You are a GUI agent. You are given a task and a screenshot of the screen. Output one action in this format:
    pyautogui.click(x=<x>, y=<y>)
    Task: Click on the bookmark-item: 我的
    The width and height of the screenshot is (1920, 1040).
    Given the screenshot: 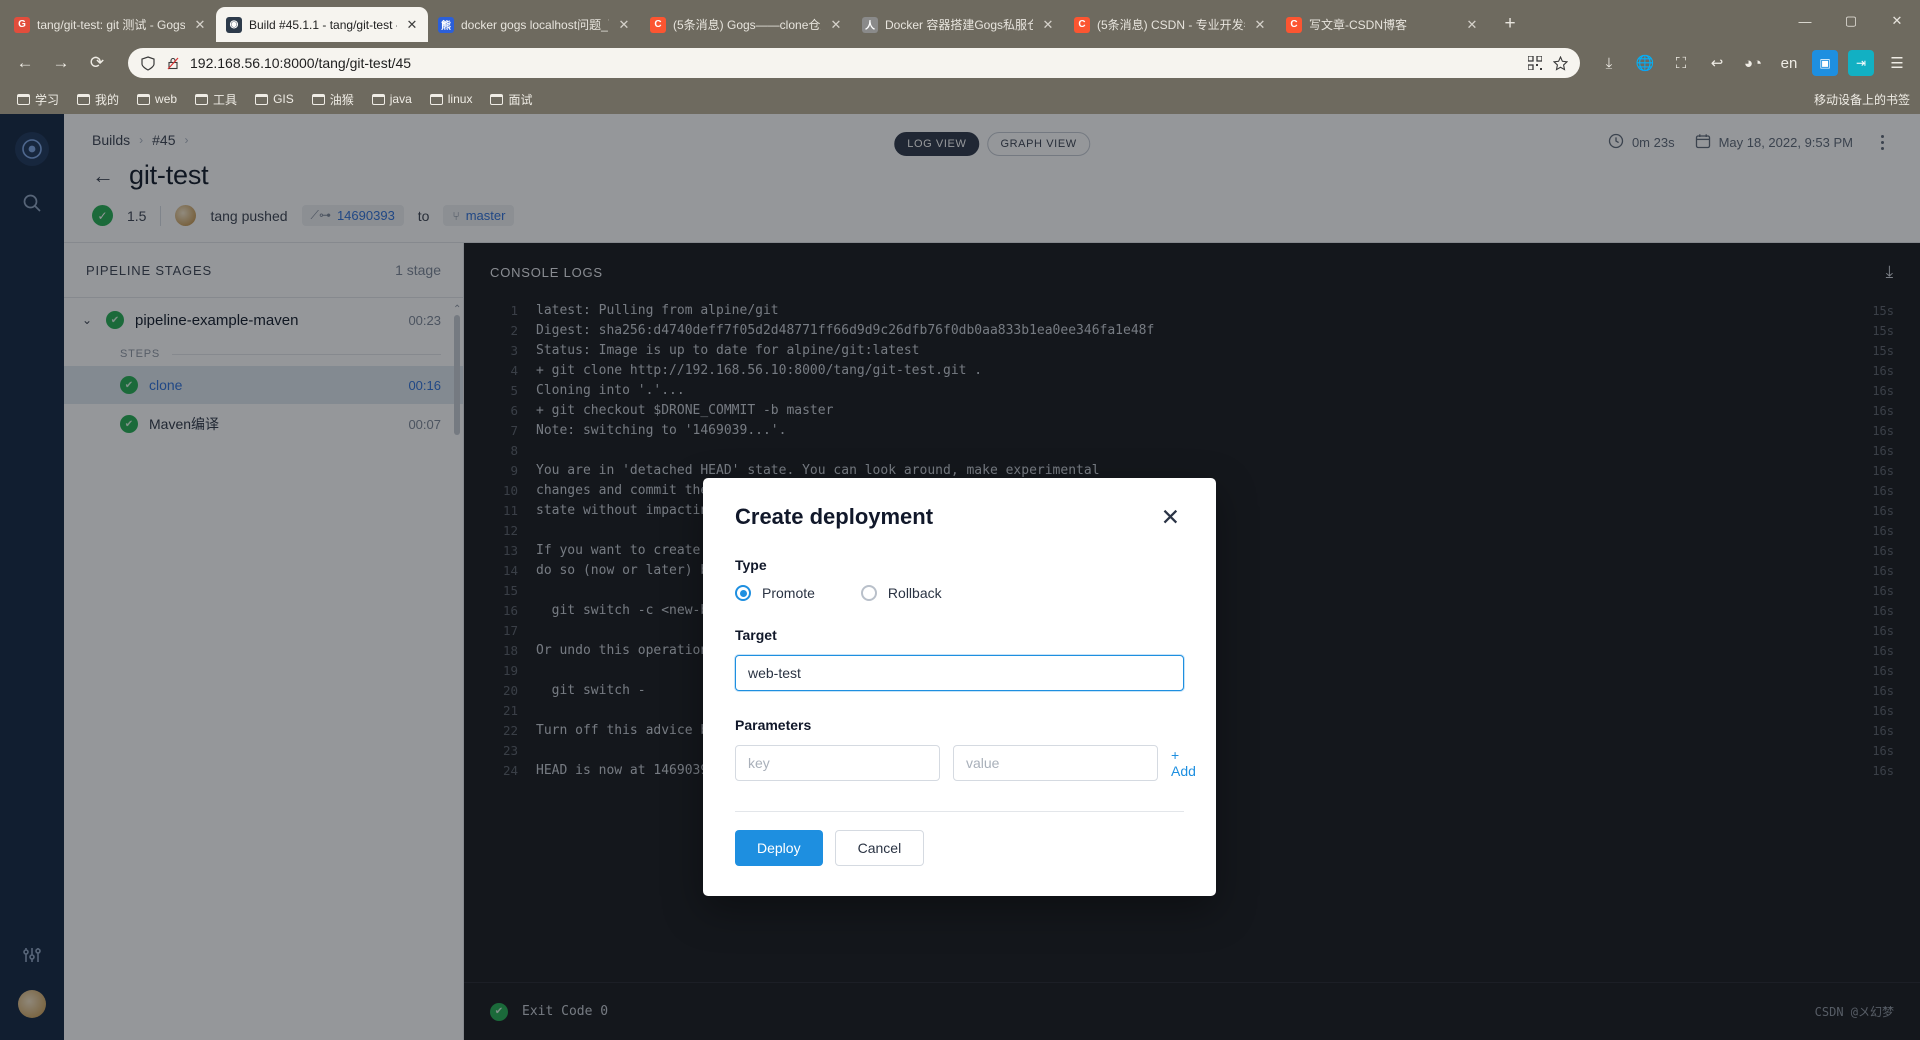 What is the action you would take?
    pyautogui.click(x=98, y=99)
    